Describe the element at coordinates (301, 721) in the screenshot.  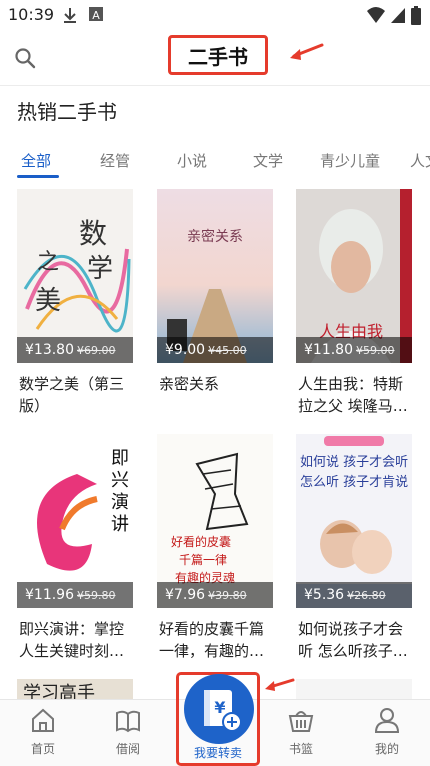
I see `basket-icon` at that location.